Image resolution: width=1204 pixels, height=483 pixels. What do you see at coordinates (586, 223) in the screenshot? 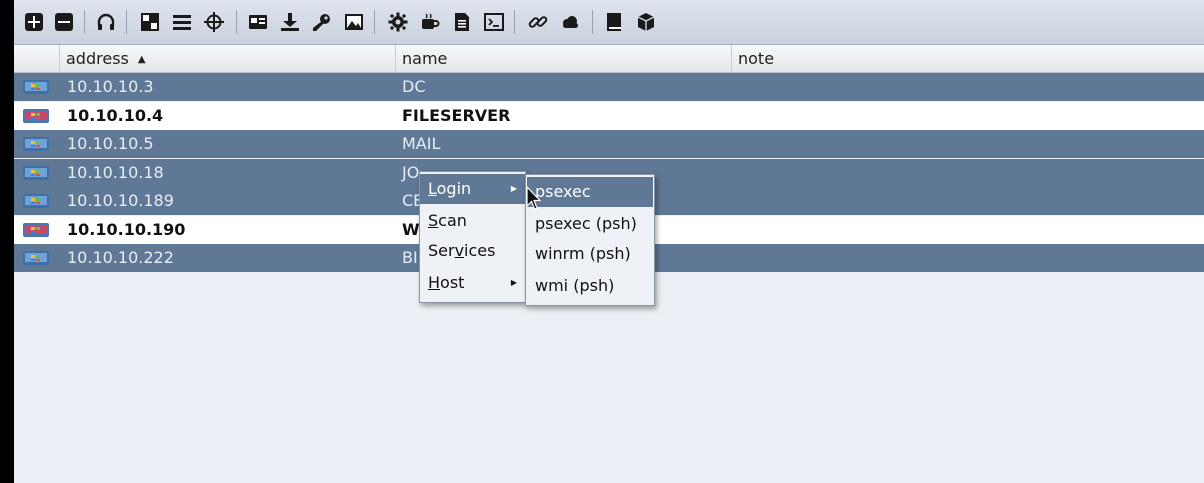
I see `submenu-item-label: psexec (psh)` at bounding box center [586, 223].